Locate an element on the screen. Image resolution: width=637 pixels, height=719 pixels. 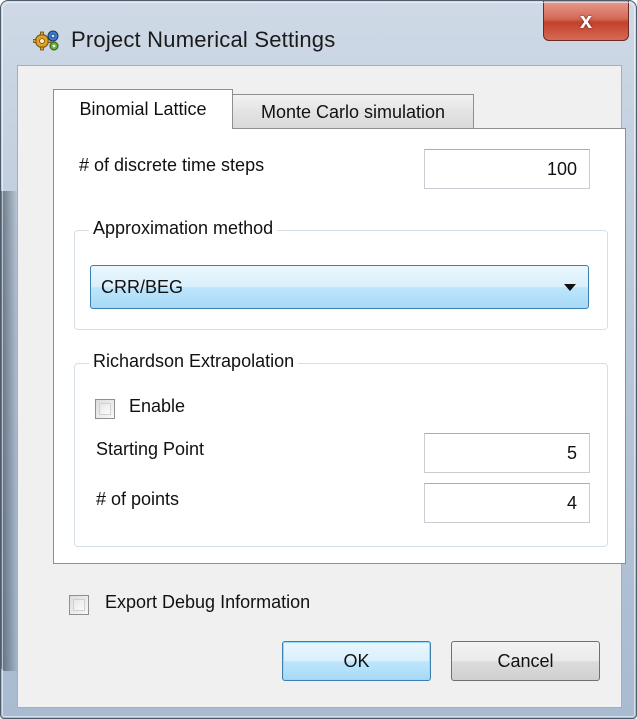
richardson-extrapolation-title: Richardson Extrapolation is located at coordinates (194, 361).